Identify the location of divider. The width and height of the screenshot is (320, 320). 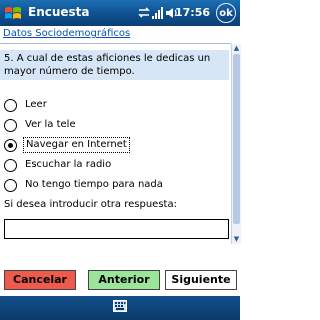
(115, 43).